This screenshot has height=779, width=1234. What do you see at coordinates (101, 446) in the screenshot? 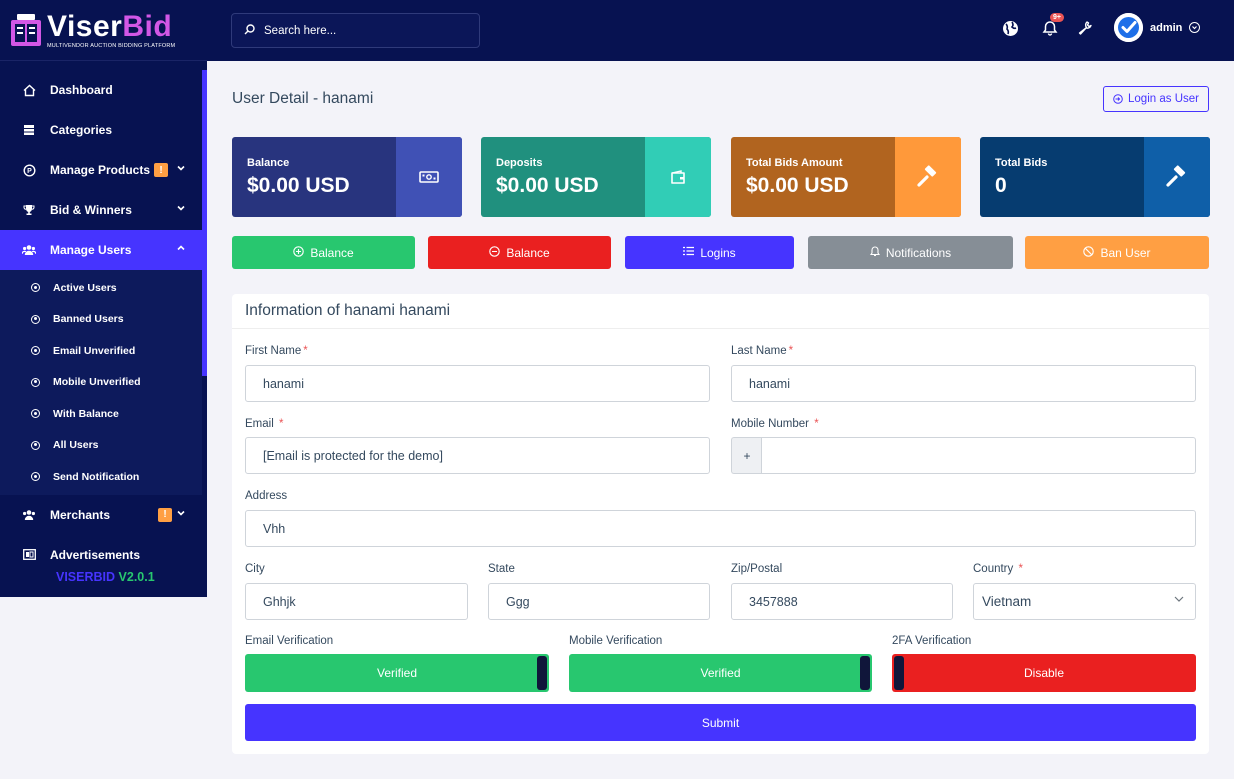
I see `submenu-item-all-users: All Users` at bounding box center [101, 446].